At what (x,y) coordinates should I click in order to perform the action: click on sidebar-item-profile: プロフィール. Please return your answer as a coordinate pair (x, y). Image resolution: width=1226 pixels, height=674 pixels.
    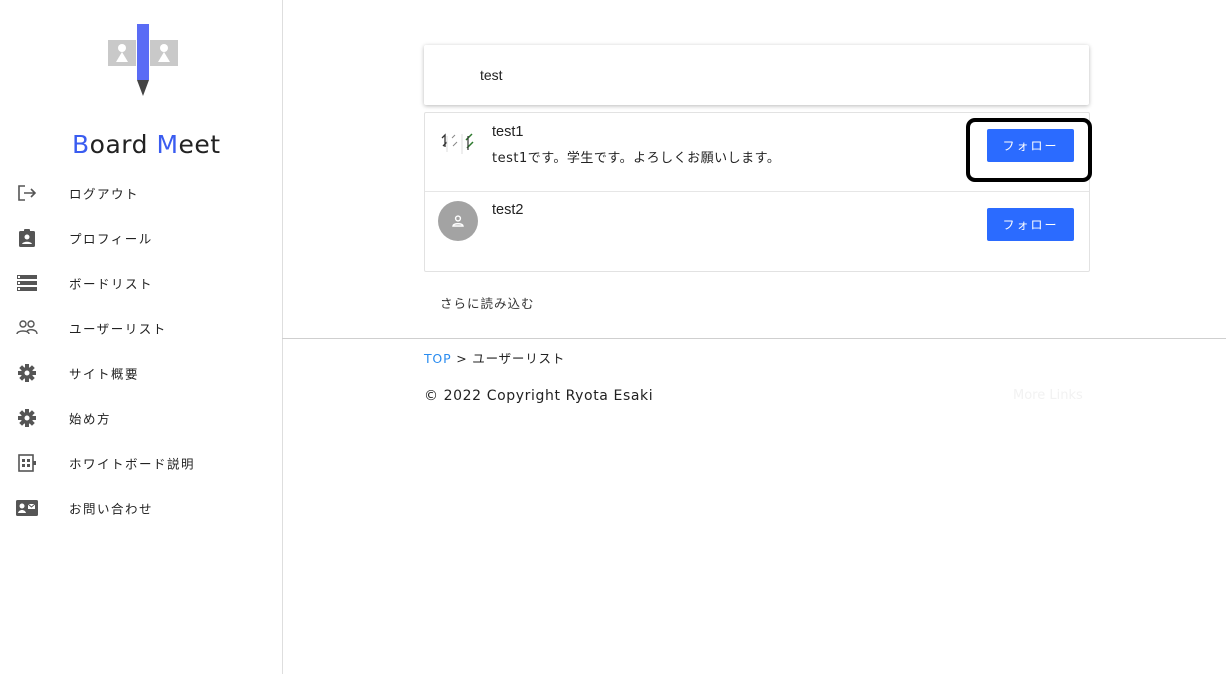
    Looking at the image, I should click on (141, 237).